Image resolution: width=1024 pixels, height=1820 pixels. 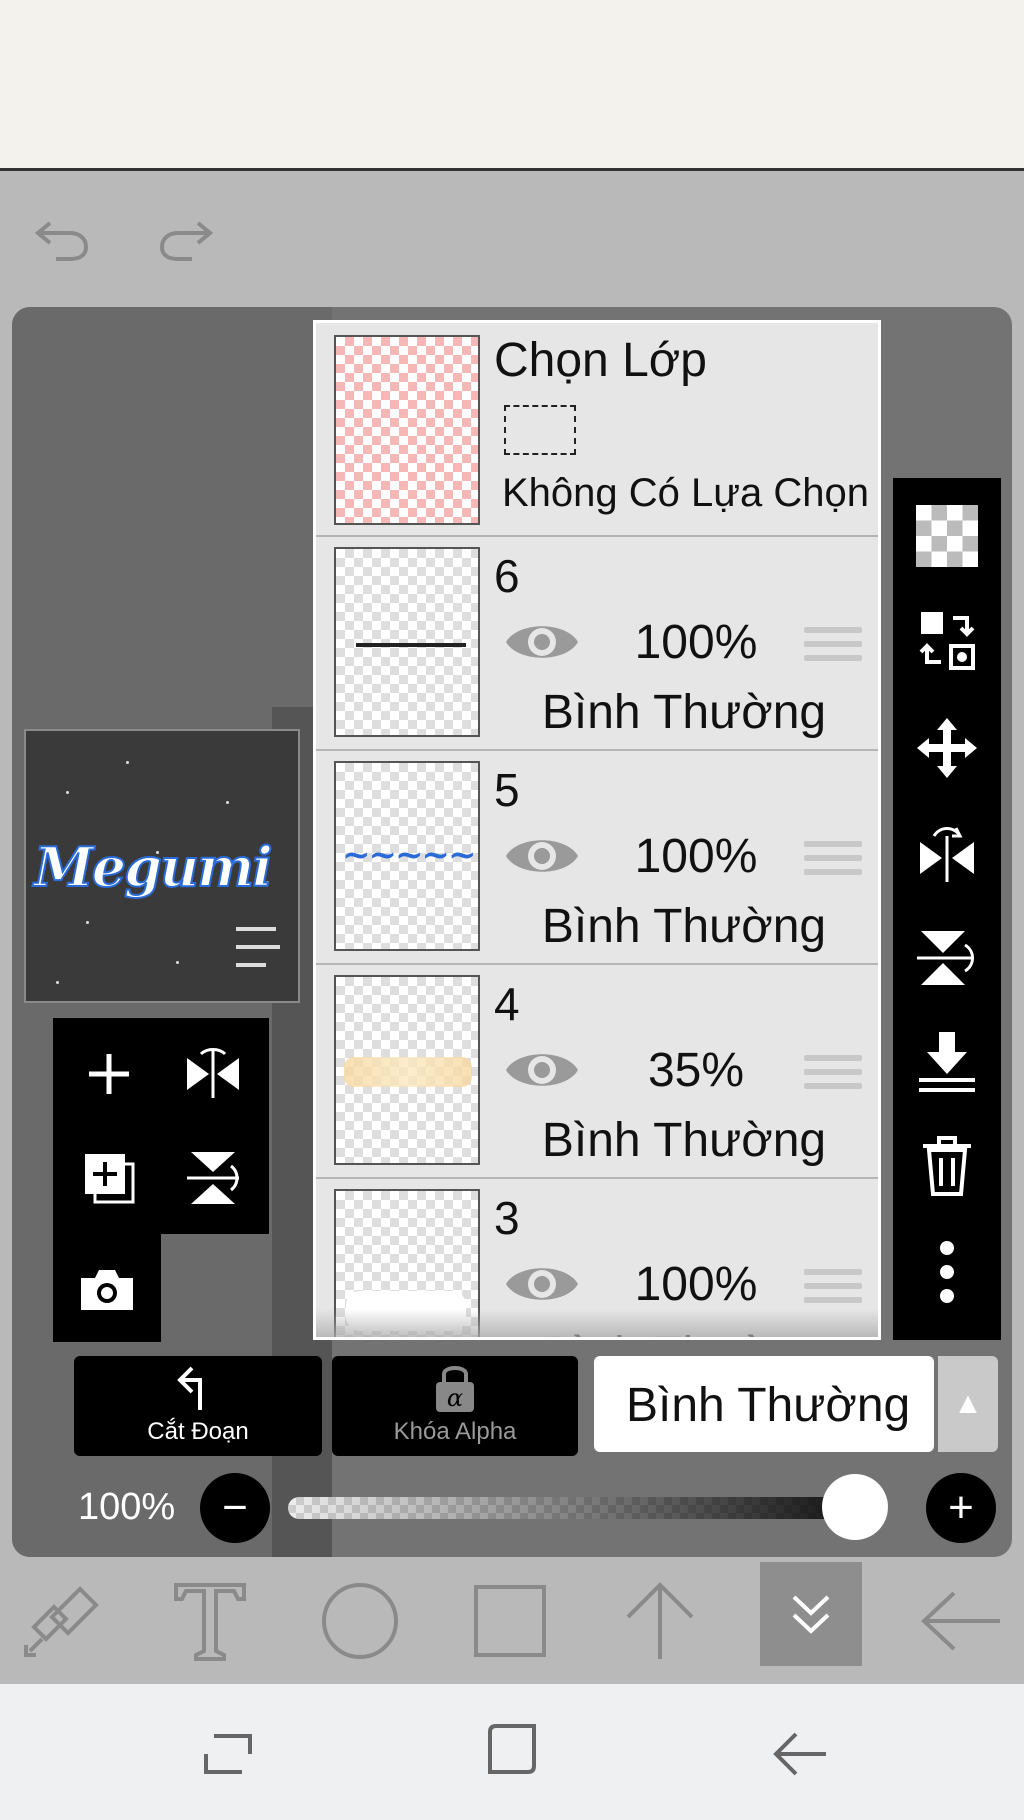 I want to click on delete-icon, so click(x=947, y=1166).